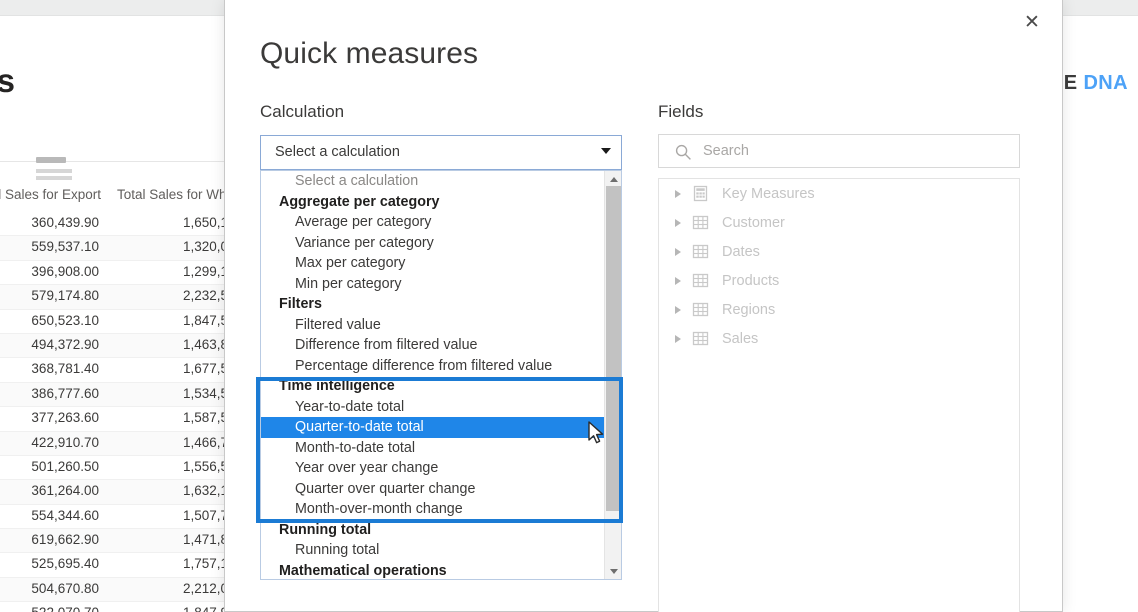 This screenshot has height=612, width=1138. Describe the element at coordinates (433, 427) in the screenshot. I see `dropdown-option: Quarter-to-date total` at that location.